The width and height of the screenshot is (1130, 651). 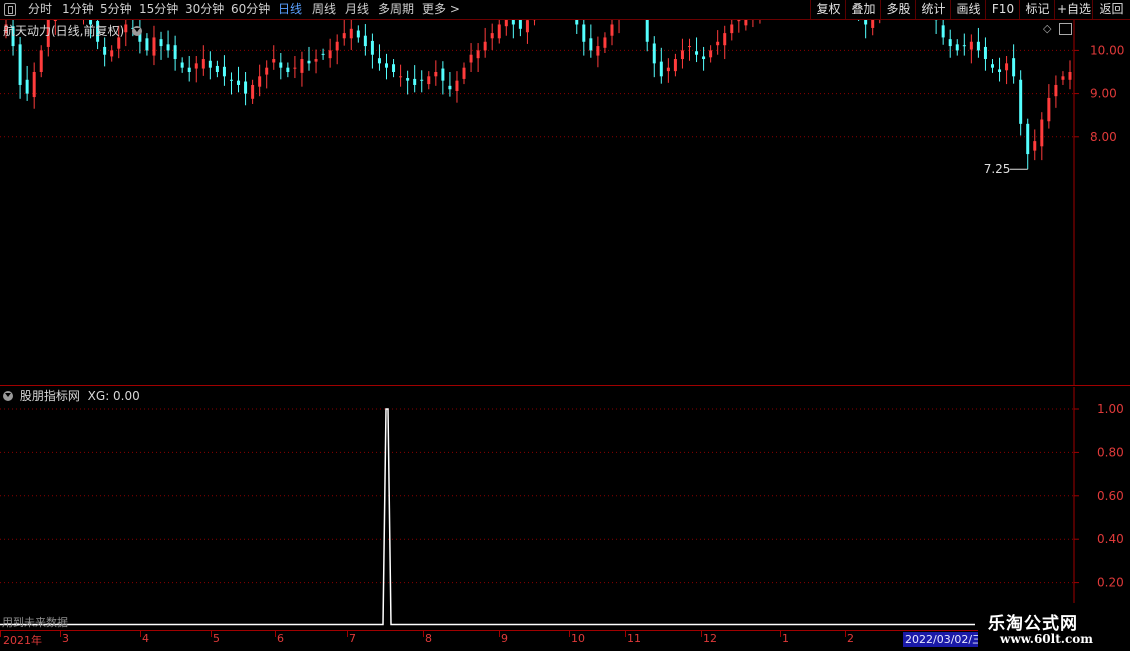 I want to click on y-tick-label: 10.00, so click(x=1107, y=50).